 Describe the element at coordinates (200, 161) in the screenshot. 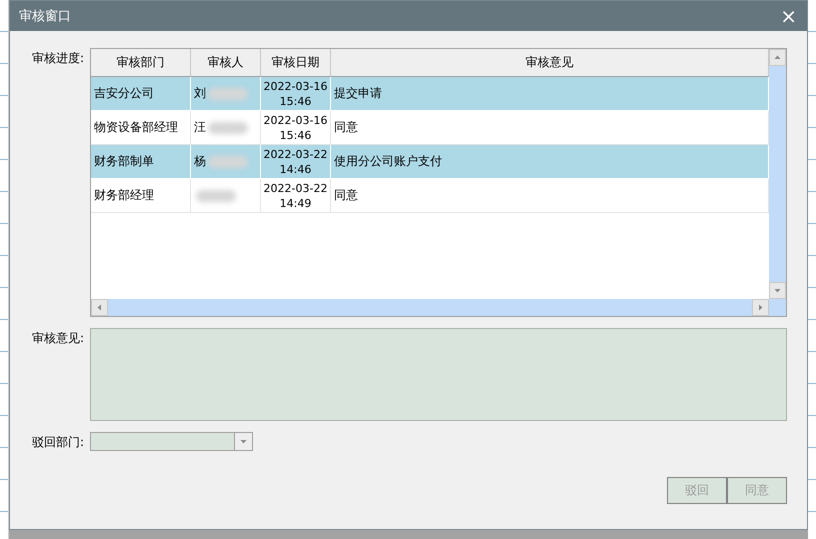

I see `table-cell: 杨` at that location.